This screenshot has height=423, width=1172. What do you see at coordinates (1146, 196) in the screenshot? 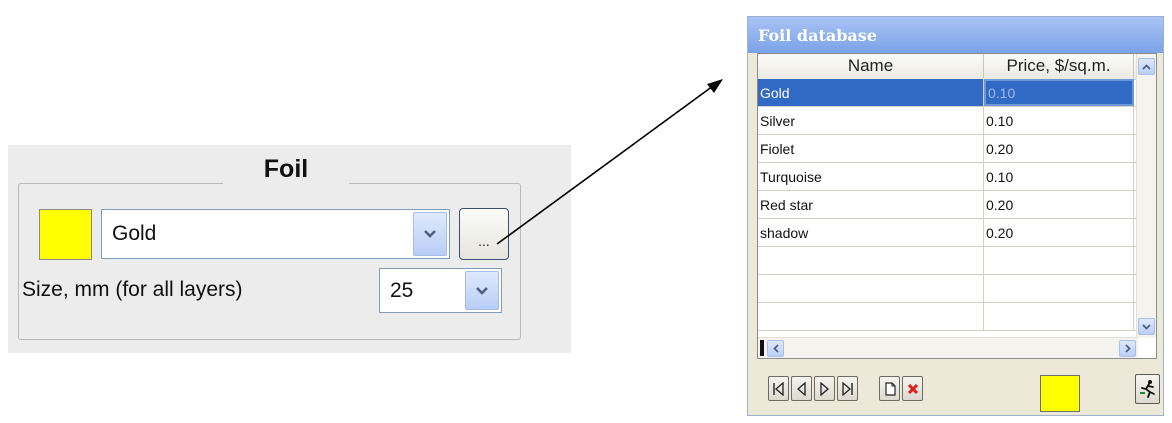
I see `vertical-scrollbar` at bounding box center [1146, 196].